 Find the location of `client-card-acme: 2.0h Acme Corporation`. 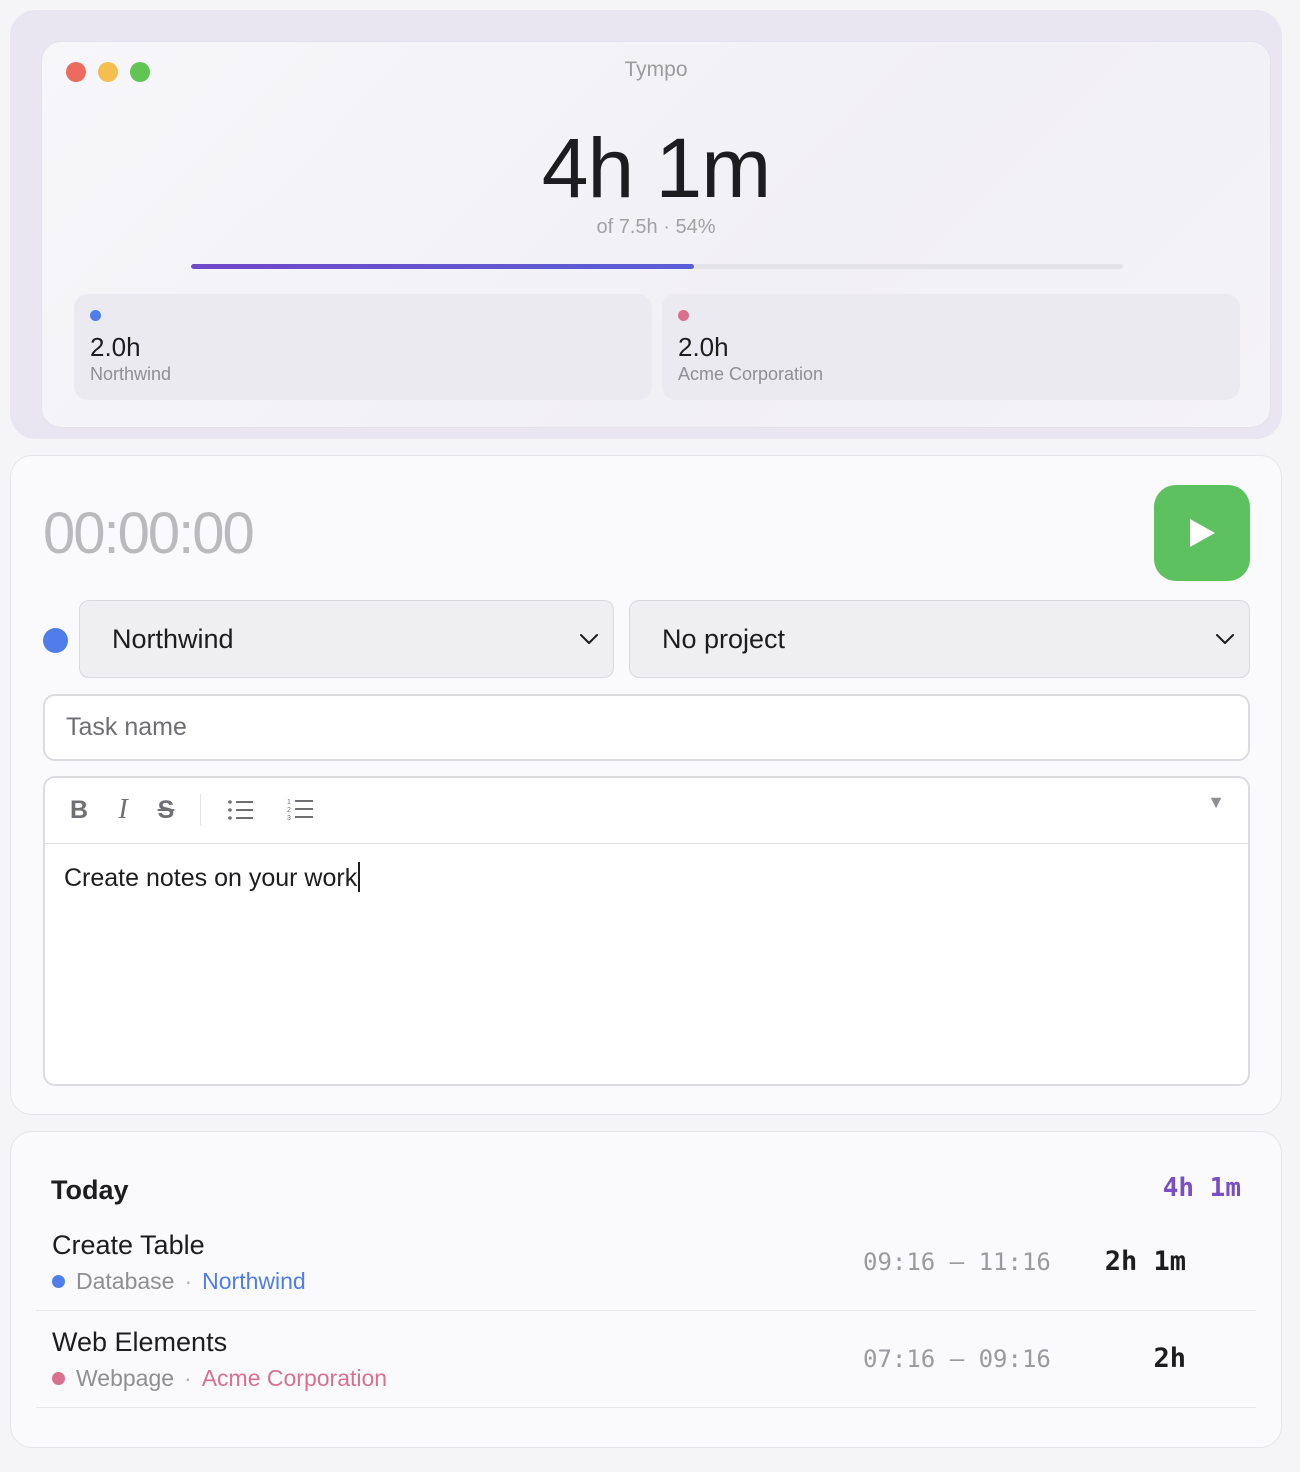

client-card-acme: 2.0h Acme Corporation is located at coordinates (951, 347).